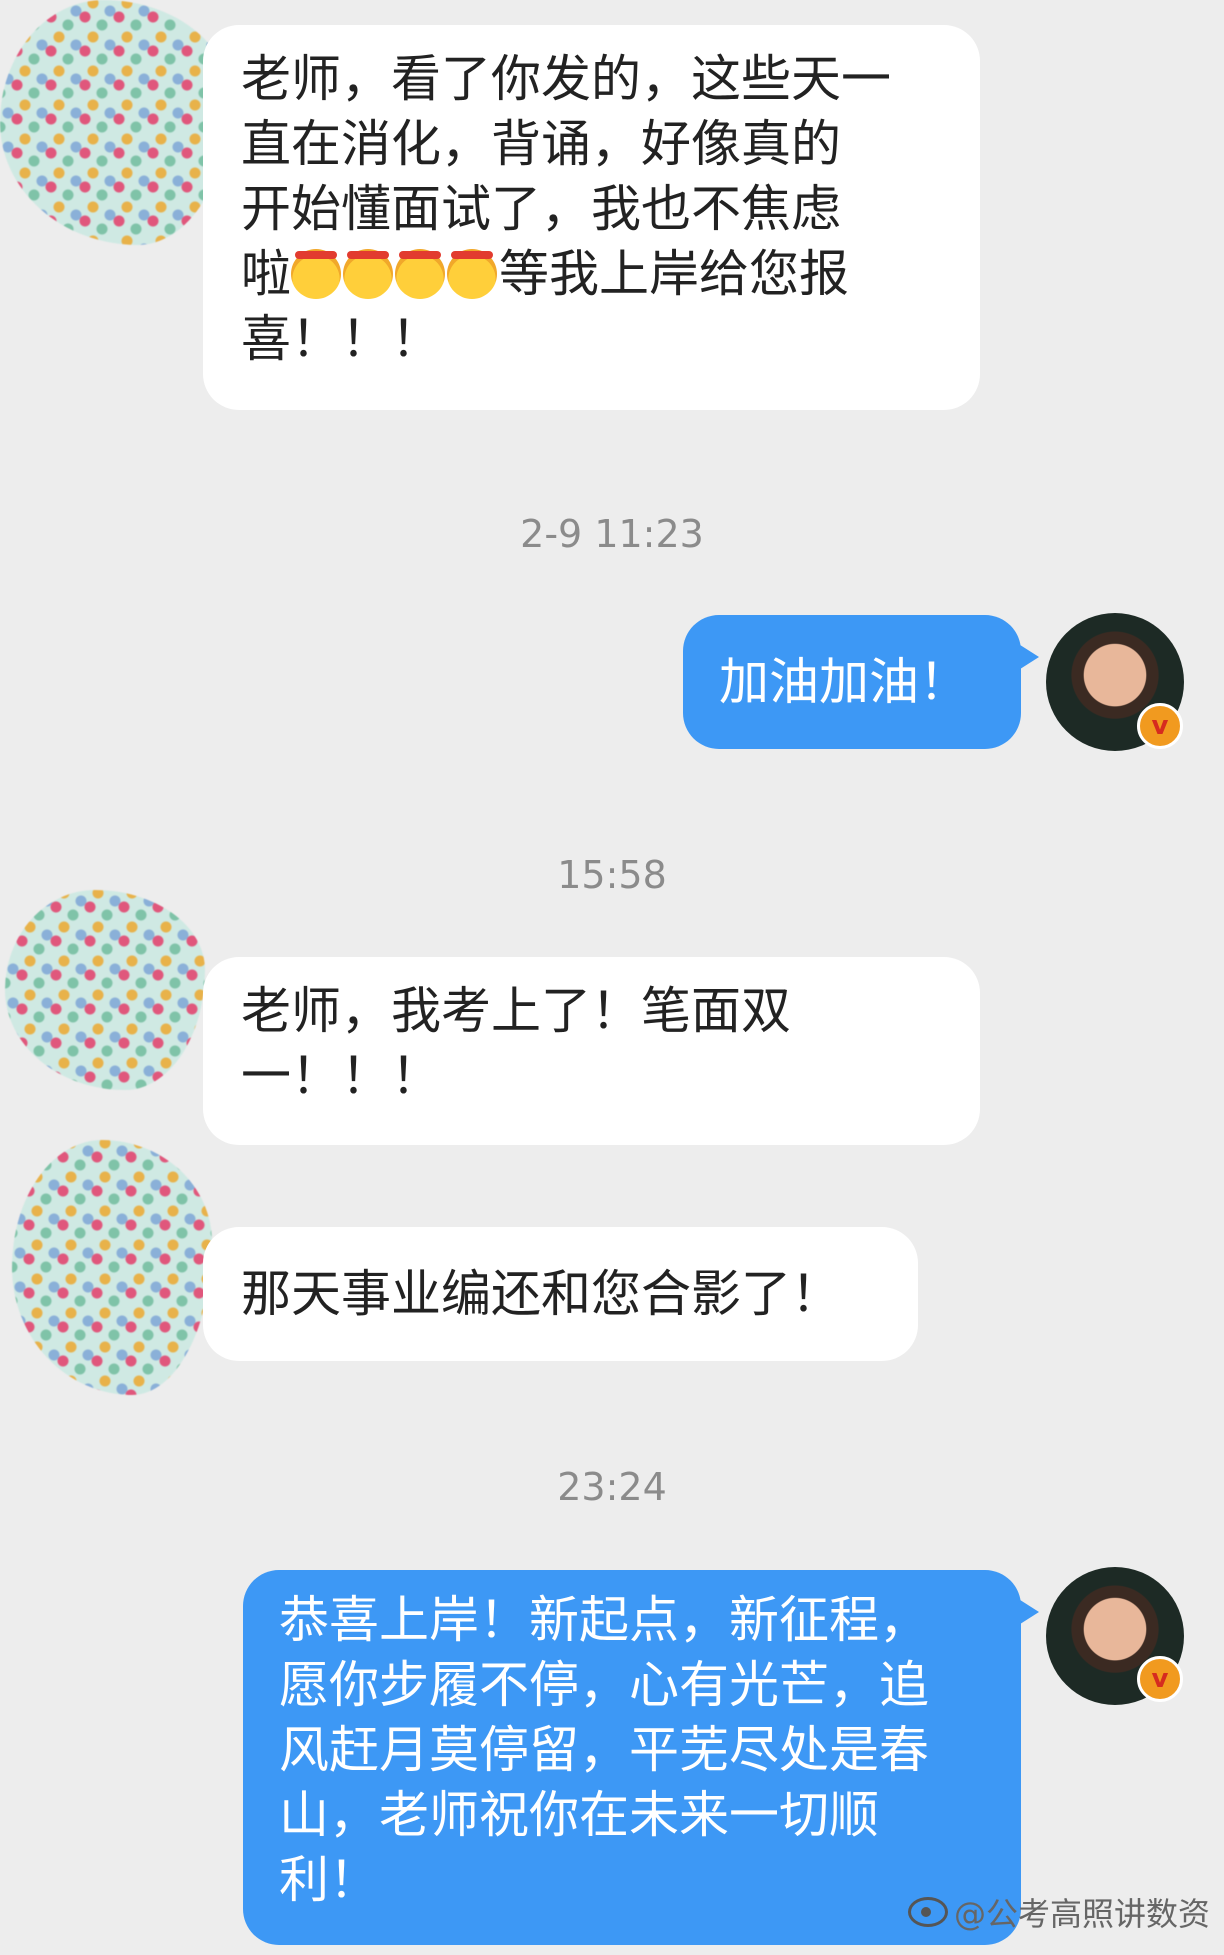 Image resolution: width=1224 pixels, height=1955 pixels. What do you see at coordinates (612, 875) in the screenshot?
I see `timestamp: 15:58` at bounding box center [612, 875].